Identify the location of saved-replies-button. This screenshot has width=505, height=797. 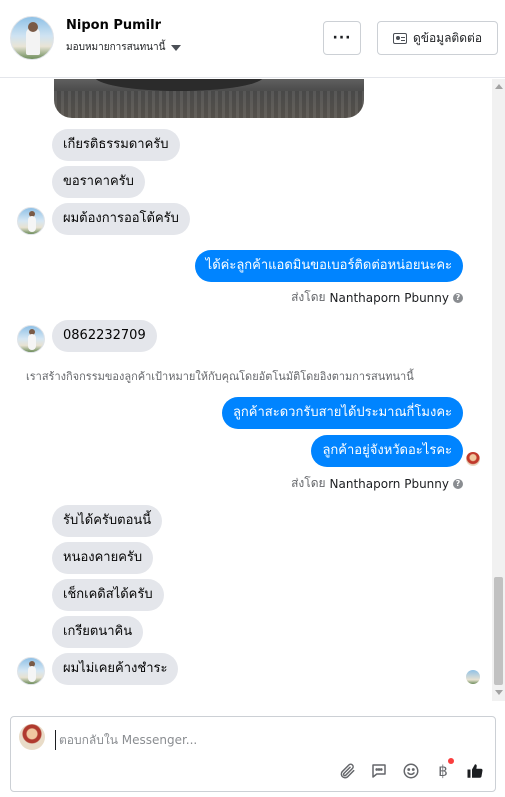
(379, 771).